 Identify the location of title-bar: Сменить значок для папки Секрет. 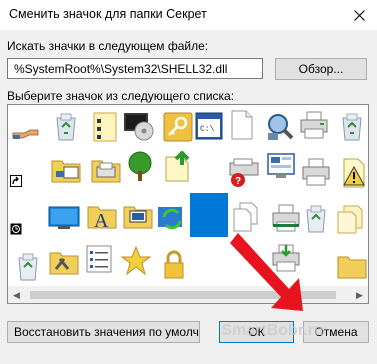
(188, 15).